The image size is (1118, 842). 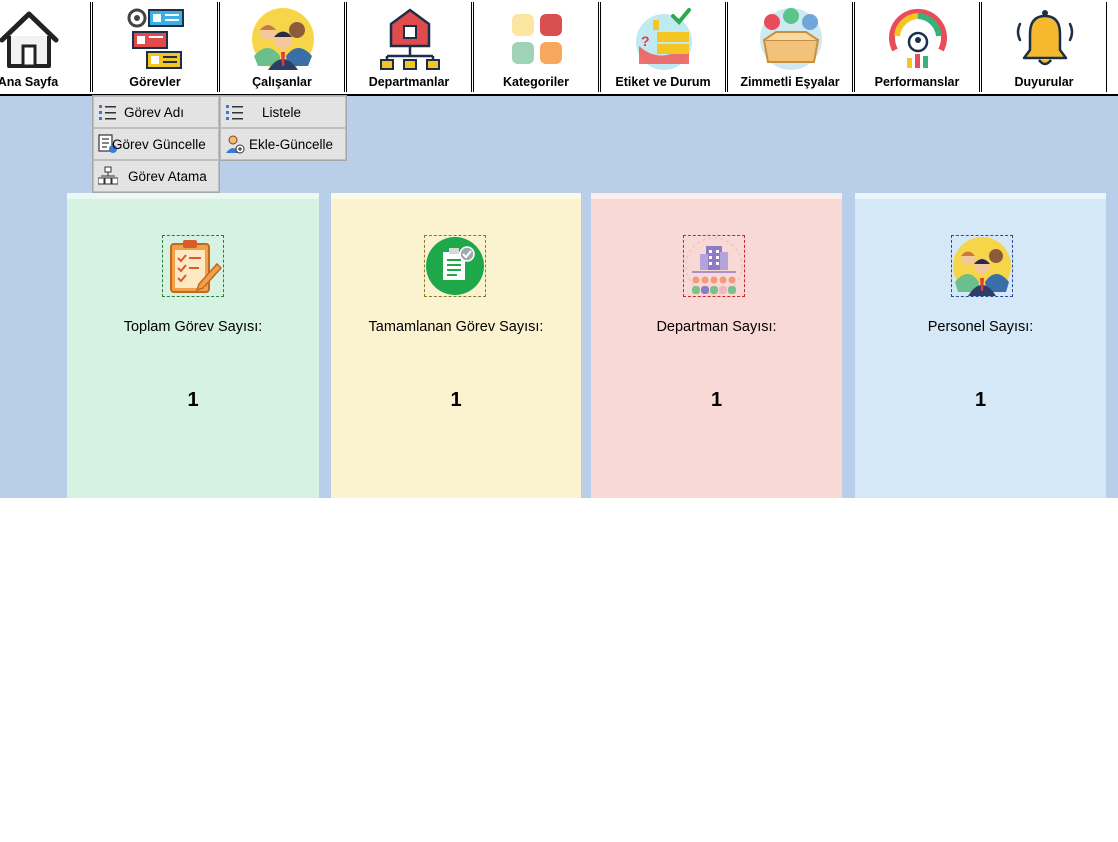 I want to click on categories-icon, so click(x=537, y=39).